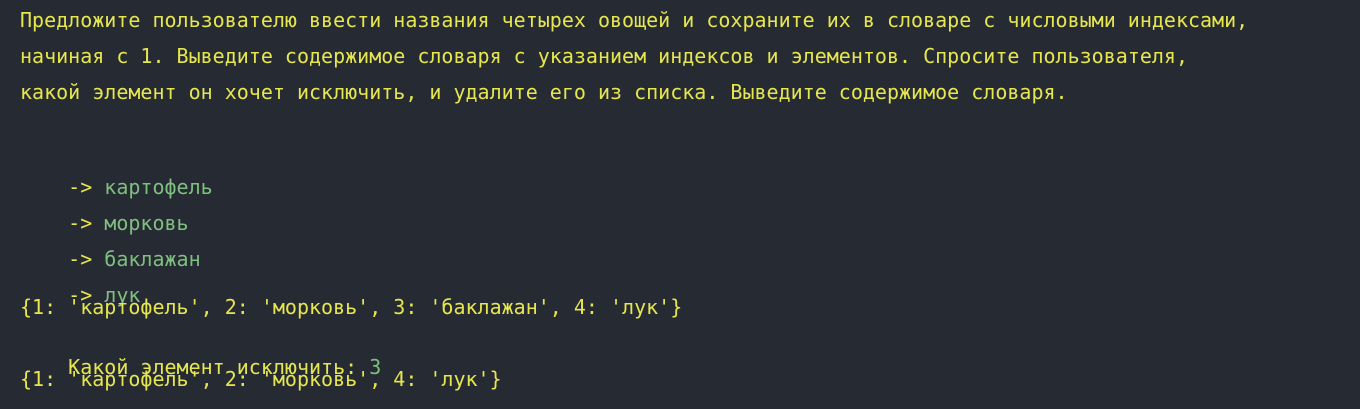 This screenshot has height=409, width=1360. What do you see at coordinates (104, 211) in the screenshot?
I see `input-line-2: -> морковь` at bounding box center [104, 211].